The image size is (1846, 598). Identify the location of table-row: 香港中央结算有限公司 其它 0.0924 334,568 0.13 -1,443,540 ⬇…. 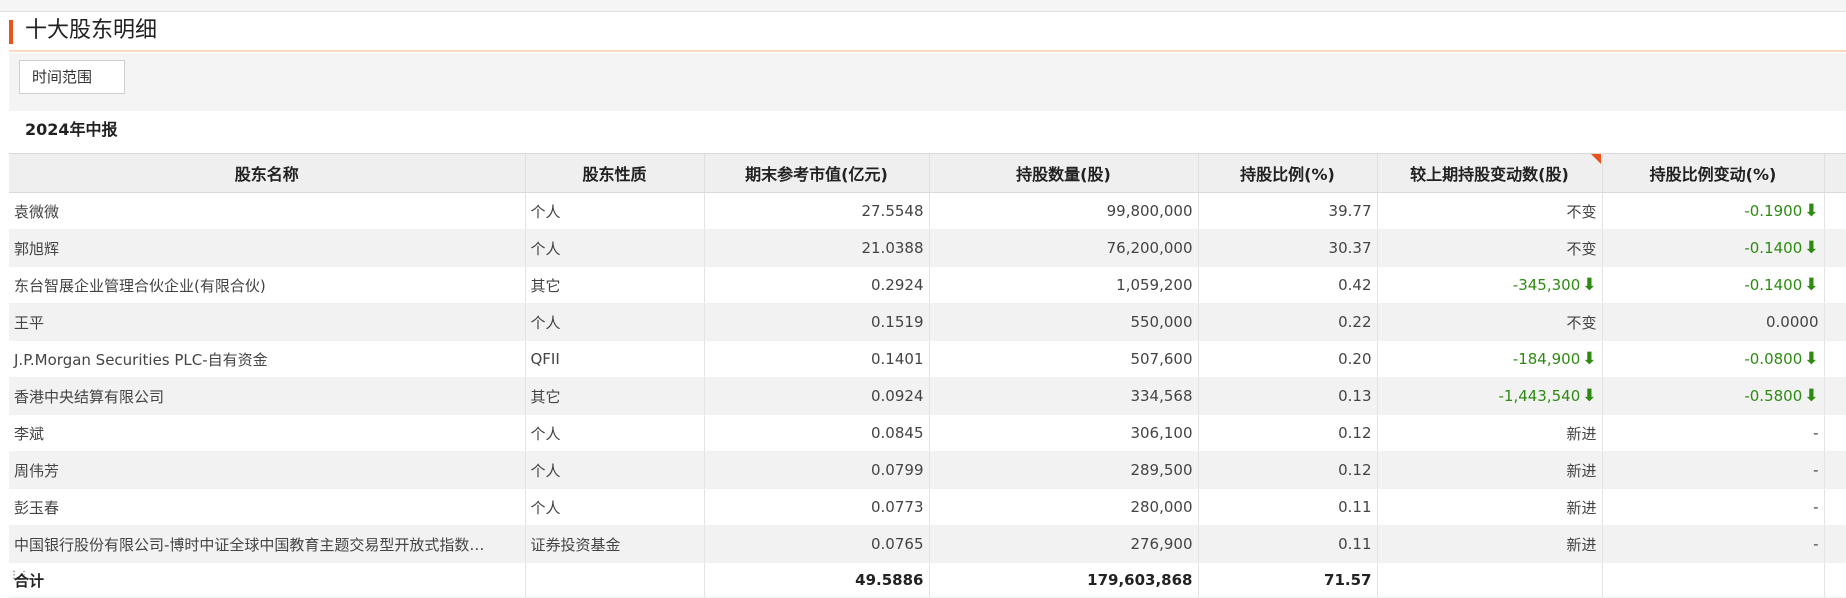
(927, 396).